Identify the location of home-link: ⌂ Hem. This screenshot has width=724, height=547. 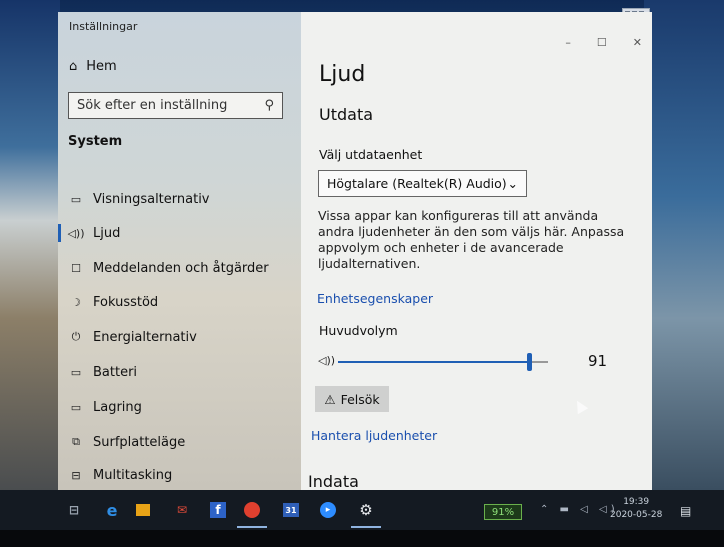
(93, 66).